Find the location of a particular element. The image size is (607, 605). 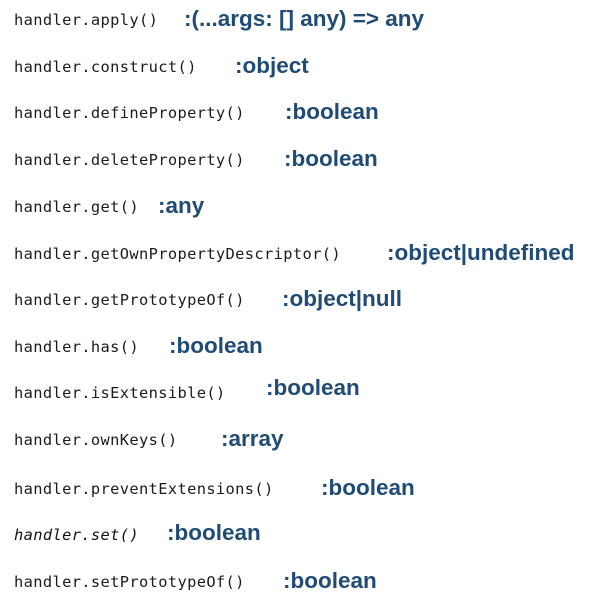

method-name: handler.get() is located at coordinates (77, 207).